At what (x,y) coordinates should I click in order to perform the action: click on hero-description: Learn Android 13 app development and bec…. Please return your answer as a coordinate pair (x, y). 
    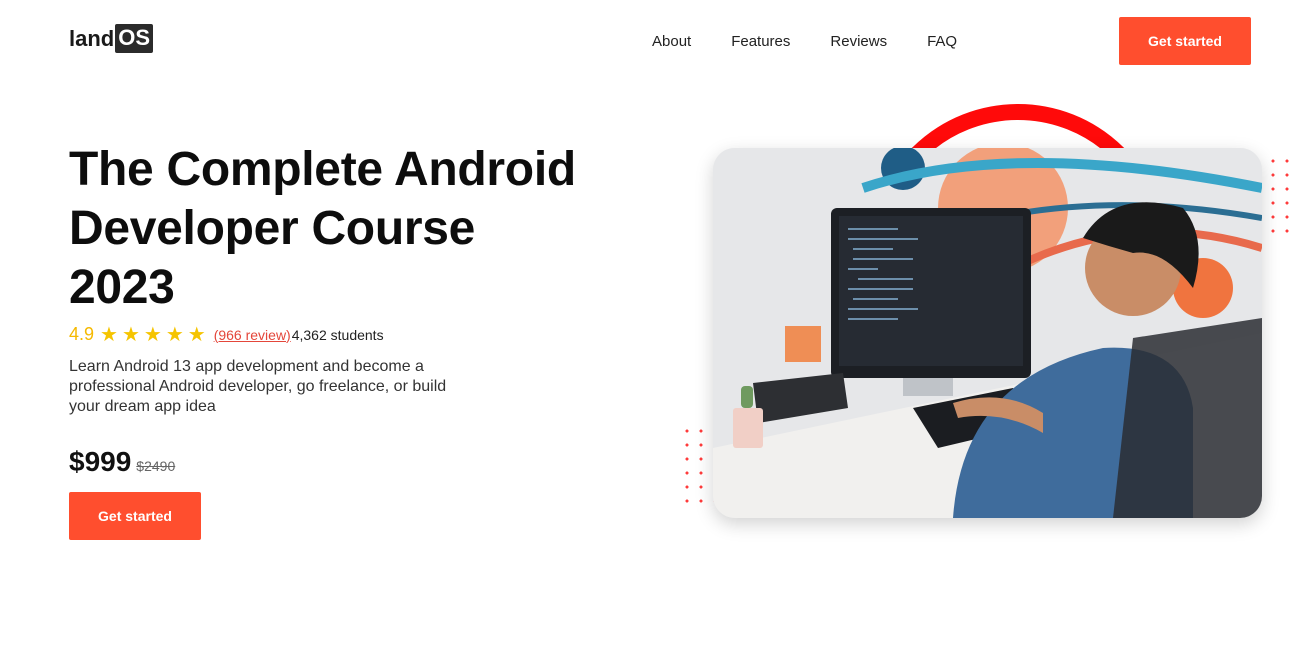
    Looking at the image, I should click on (258, 386).